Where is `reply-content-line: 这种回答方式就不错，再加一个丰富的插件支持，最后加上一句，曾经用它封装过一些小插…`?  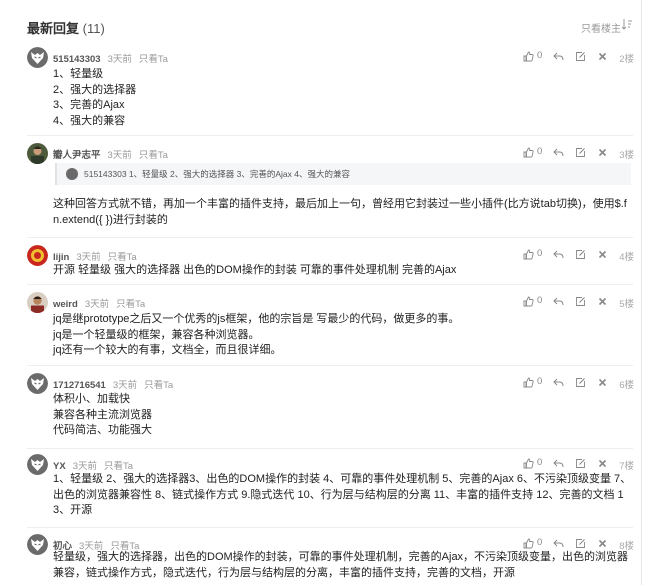 reply-content-line: 这种回答方式就不错，再加一个丰富的插件支持，最后加上一句，曾经用它封装过一些小插… is located at coordinates (340, 212).